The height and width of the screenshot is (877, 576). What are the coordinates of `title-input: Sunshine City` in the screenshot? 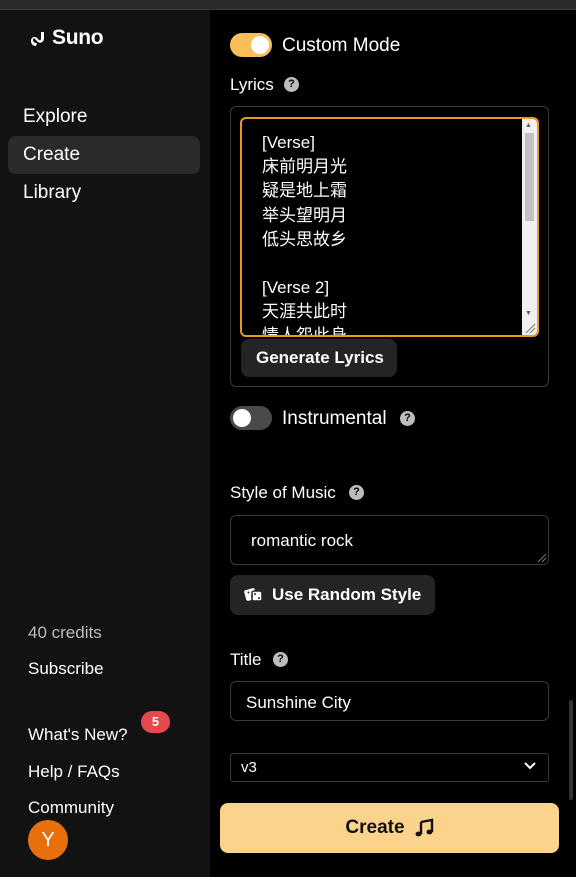 It's located at (389, 701).